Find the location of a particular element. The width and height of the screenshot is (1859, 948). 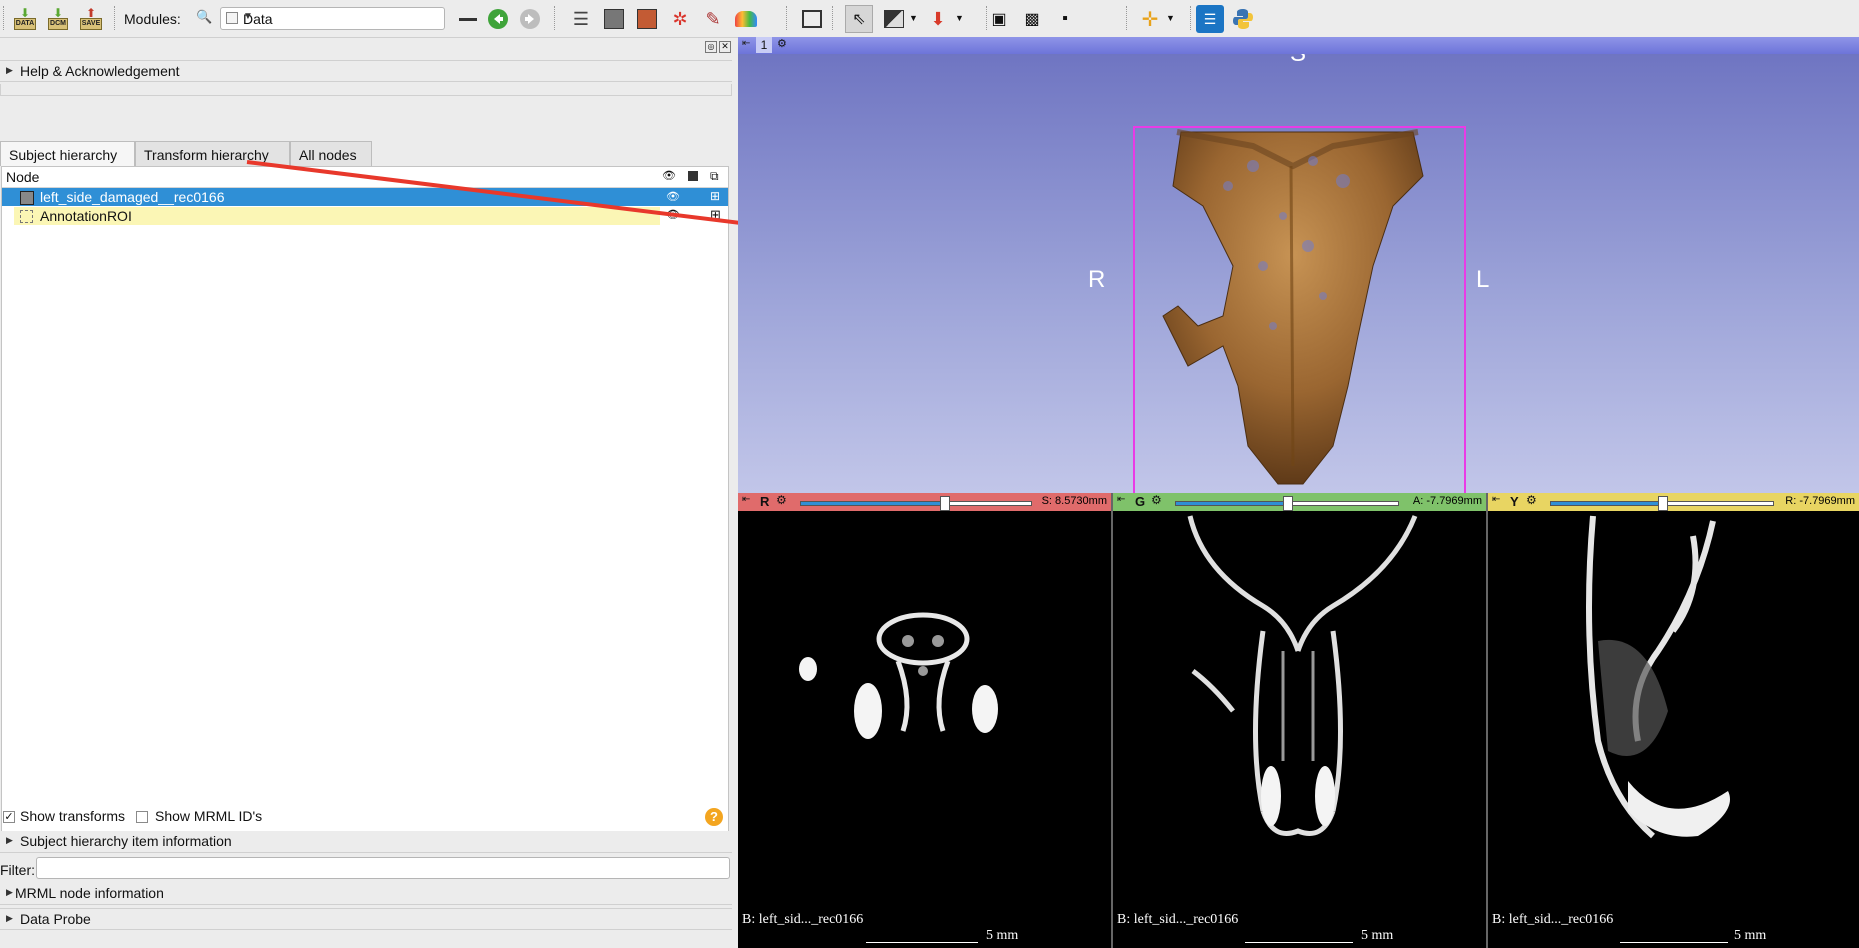

scene-view-button: ▩ is located at coordinates (1032, 19).